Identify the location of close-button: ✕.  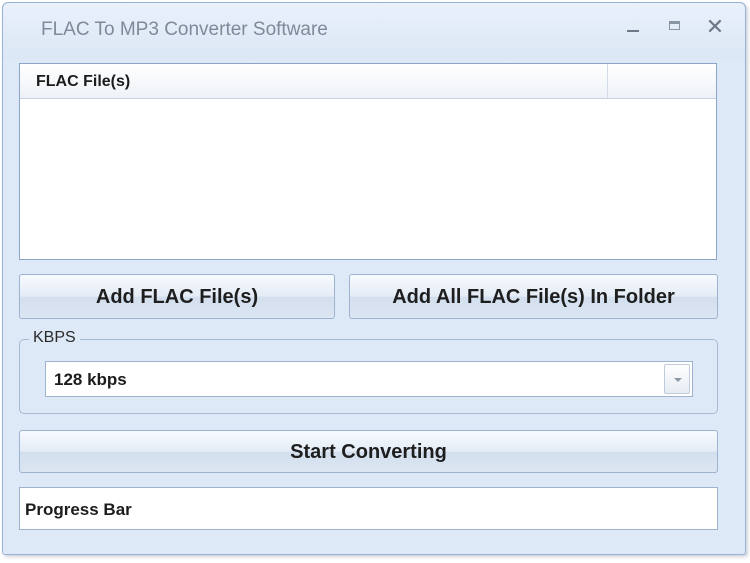
(715, 27).